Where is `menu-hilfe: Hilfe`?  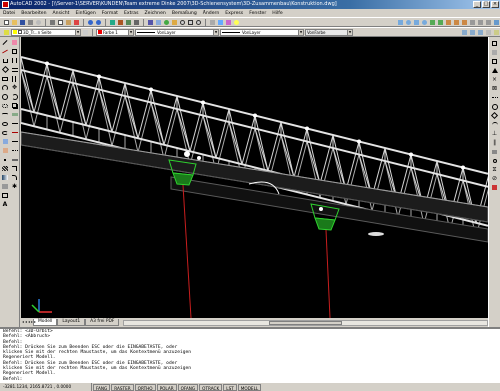 menu-hilfe: Hilfe is located at coordinates (277, 13).